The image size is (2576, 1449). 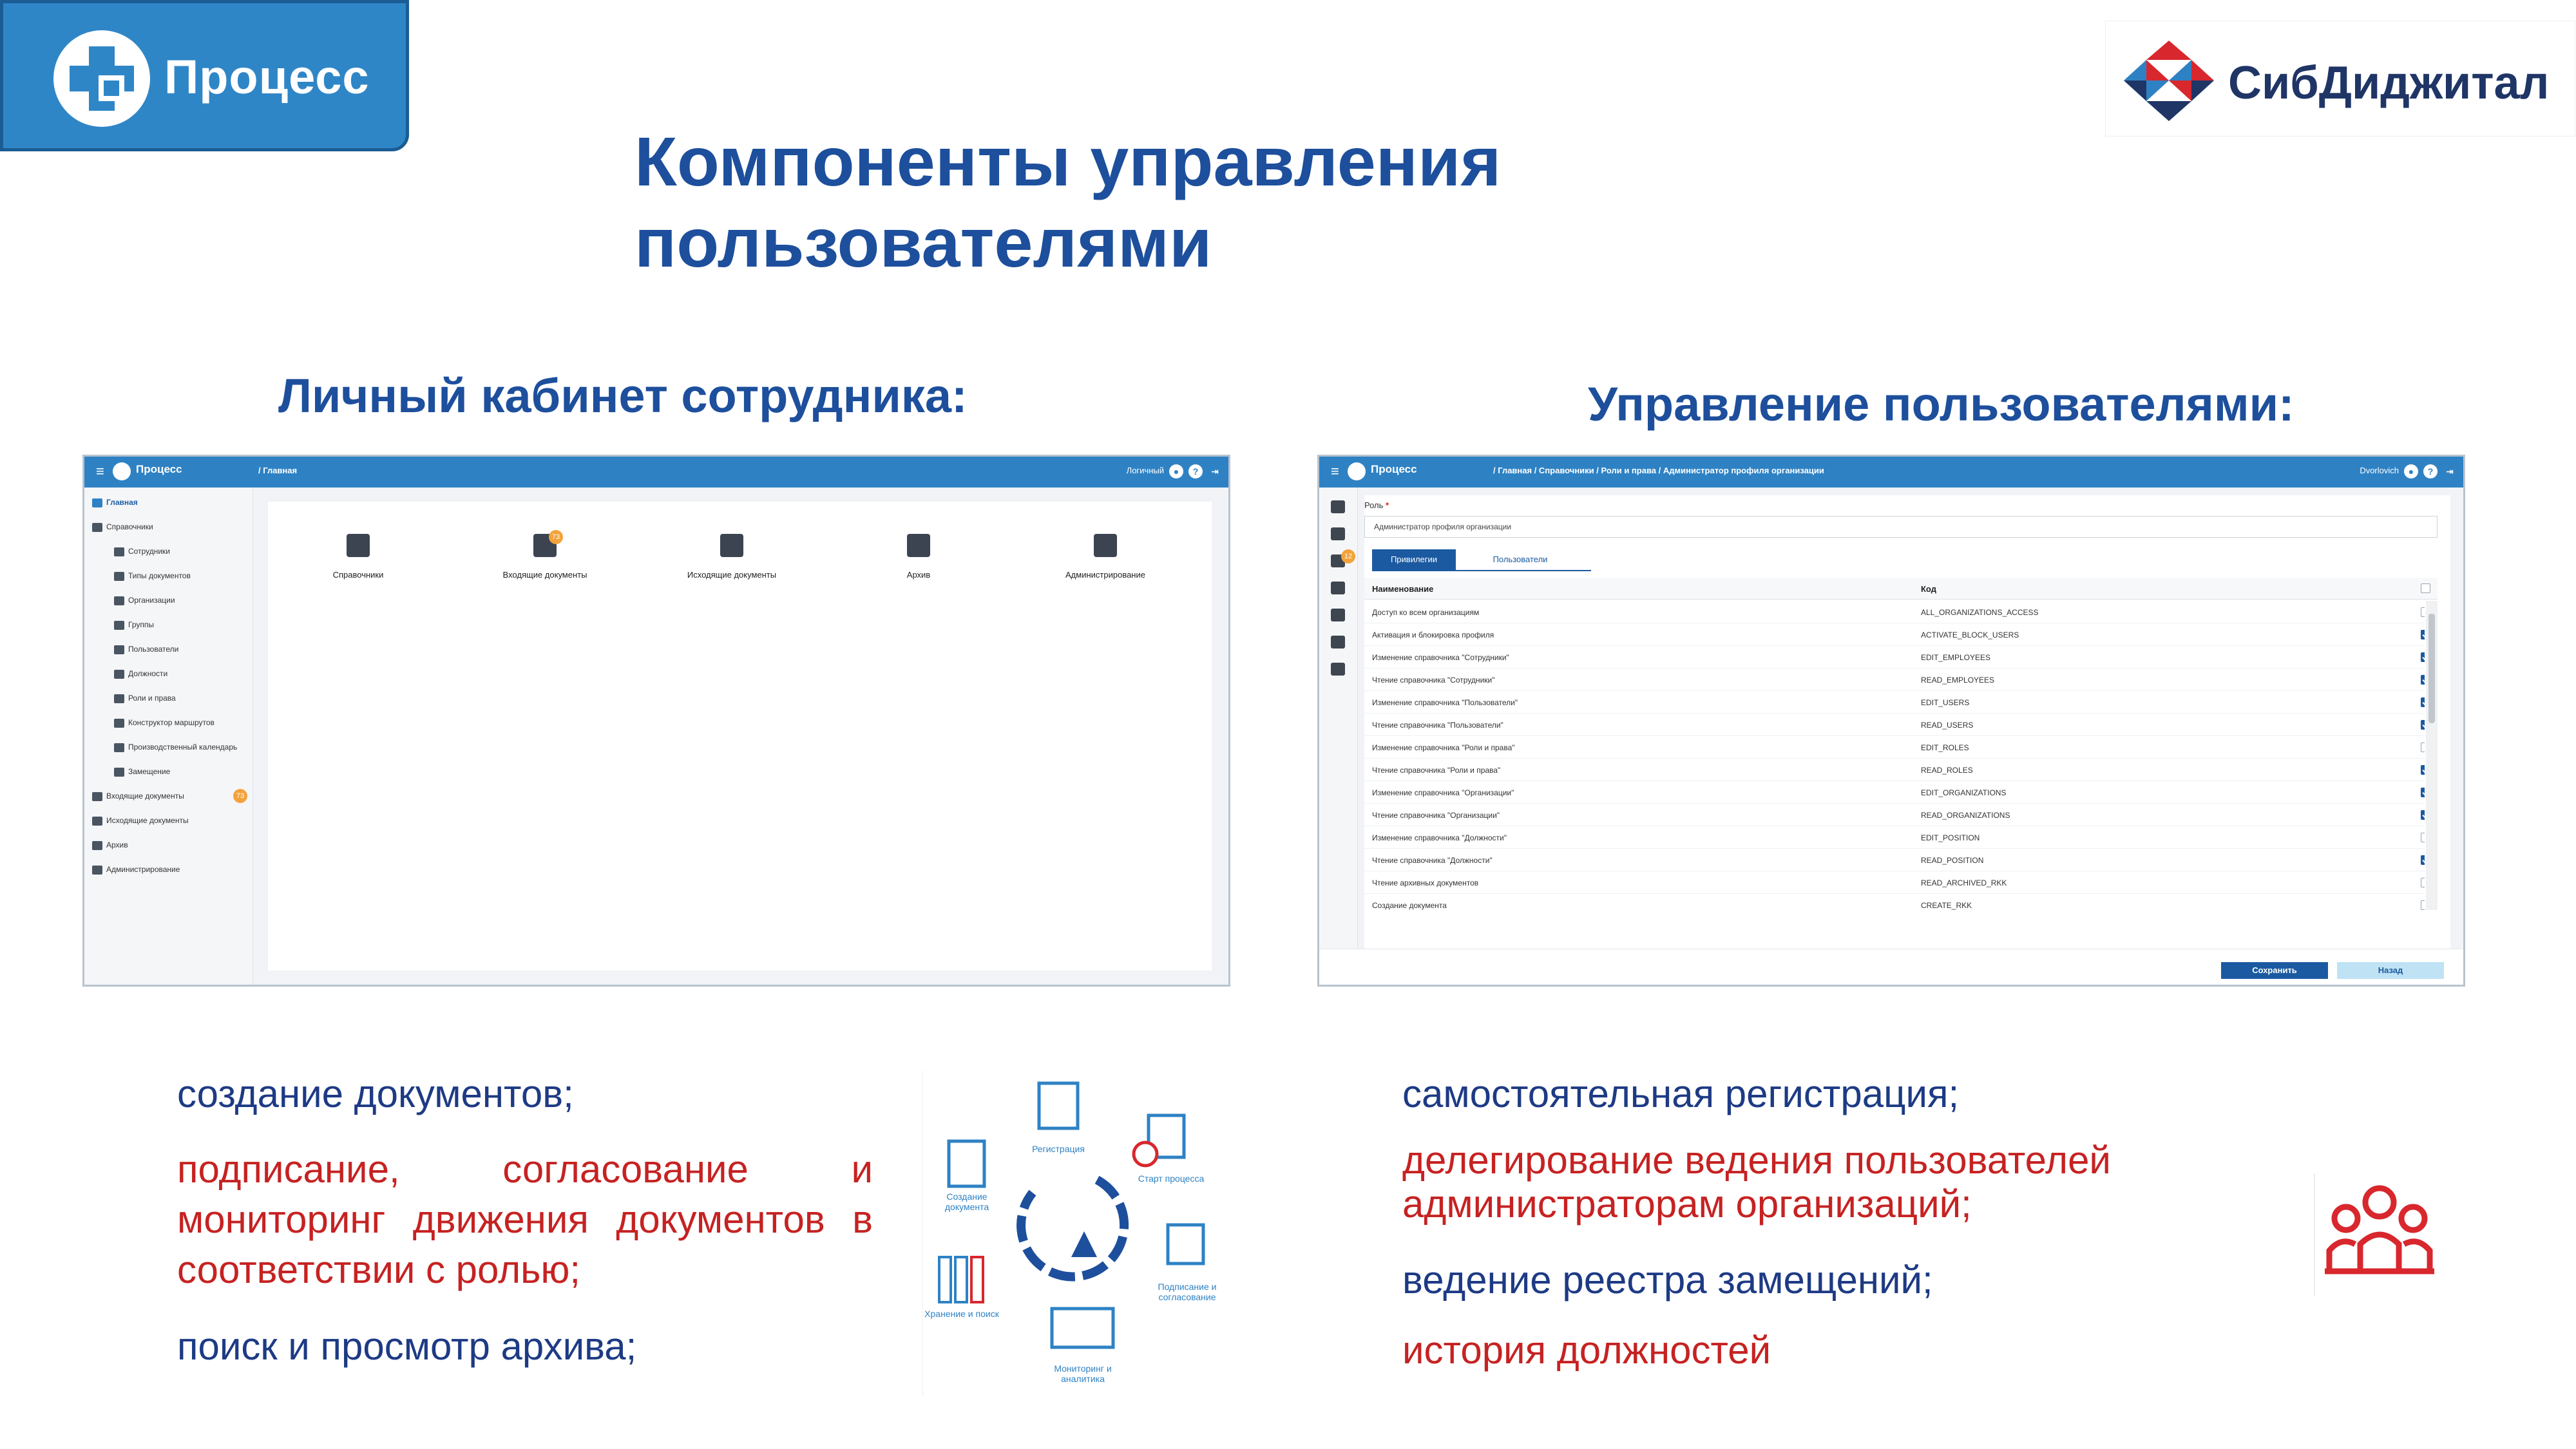 I want to click on home-icon, so click(x=1338, y=507).